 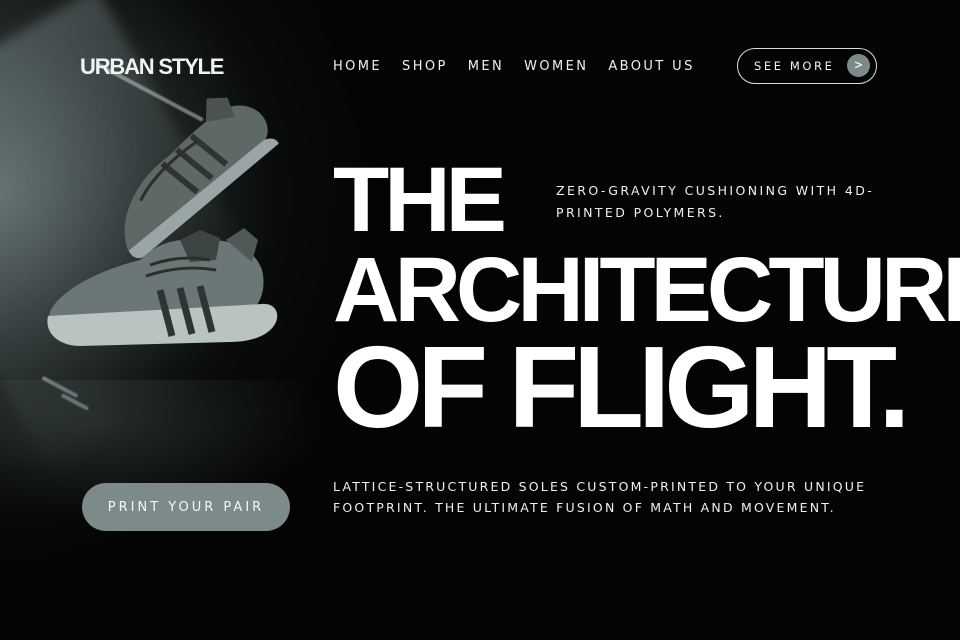 I want to click on brand-logo: URBAN STYLE, so click(x=152, y=67).